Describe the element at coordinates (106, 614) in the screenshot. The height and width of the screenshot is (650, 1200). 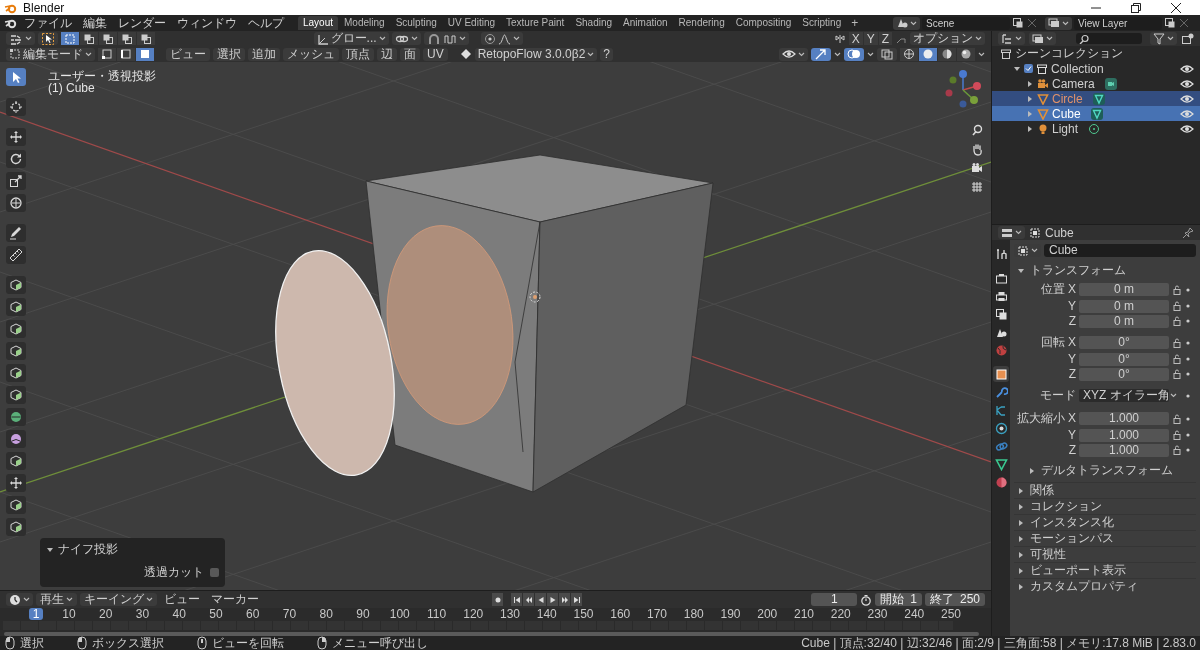
I see `frame-number: 20` at that location.